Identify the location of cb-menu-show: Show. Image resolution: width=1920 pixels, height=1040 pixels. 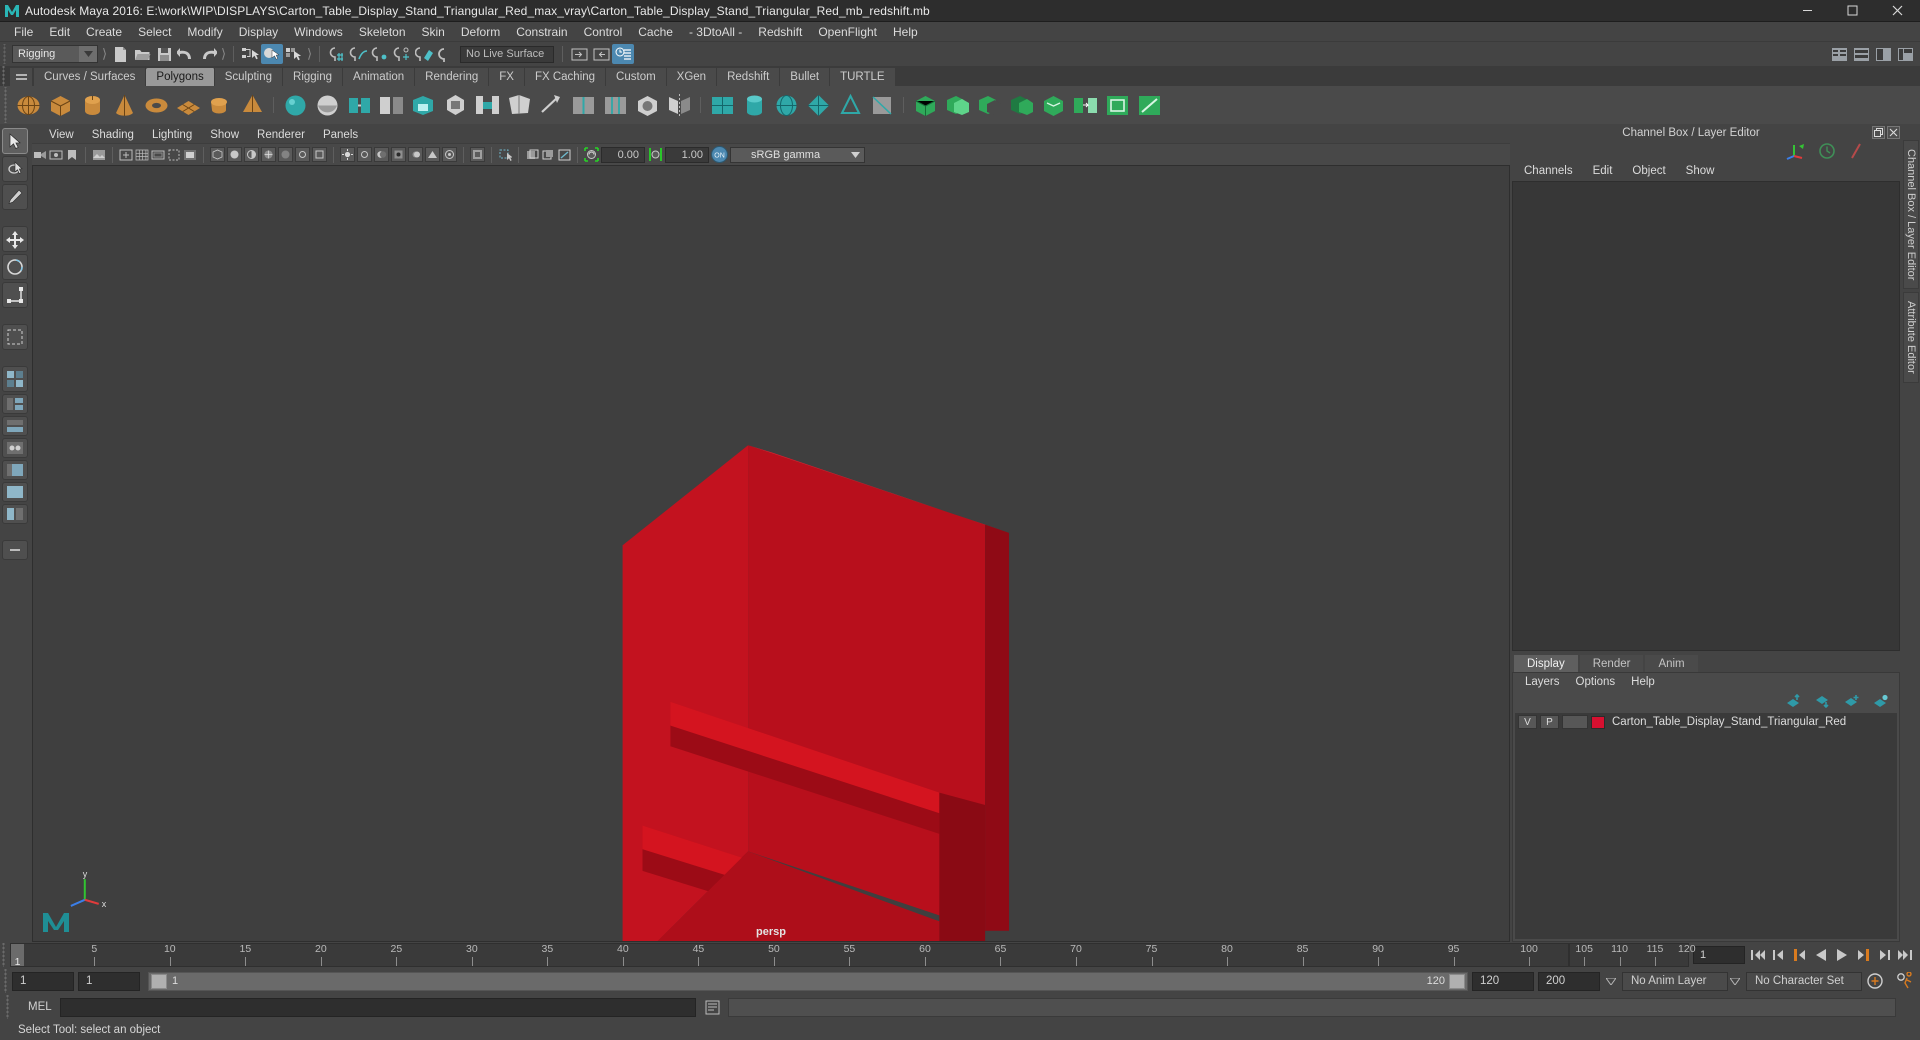
(1700, 171).